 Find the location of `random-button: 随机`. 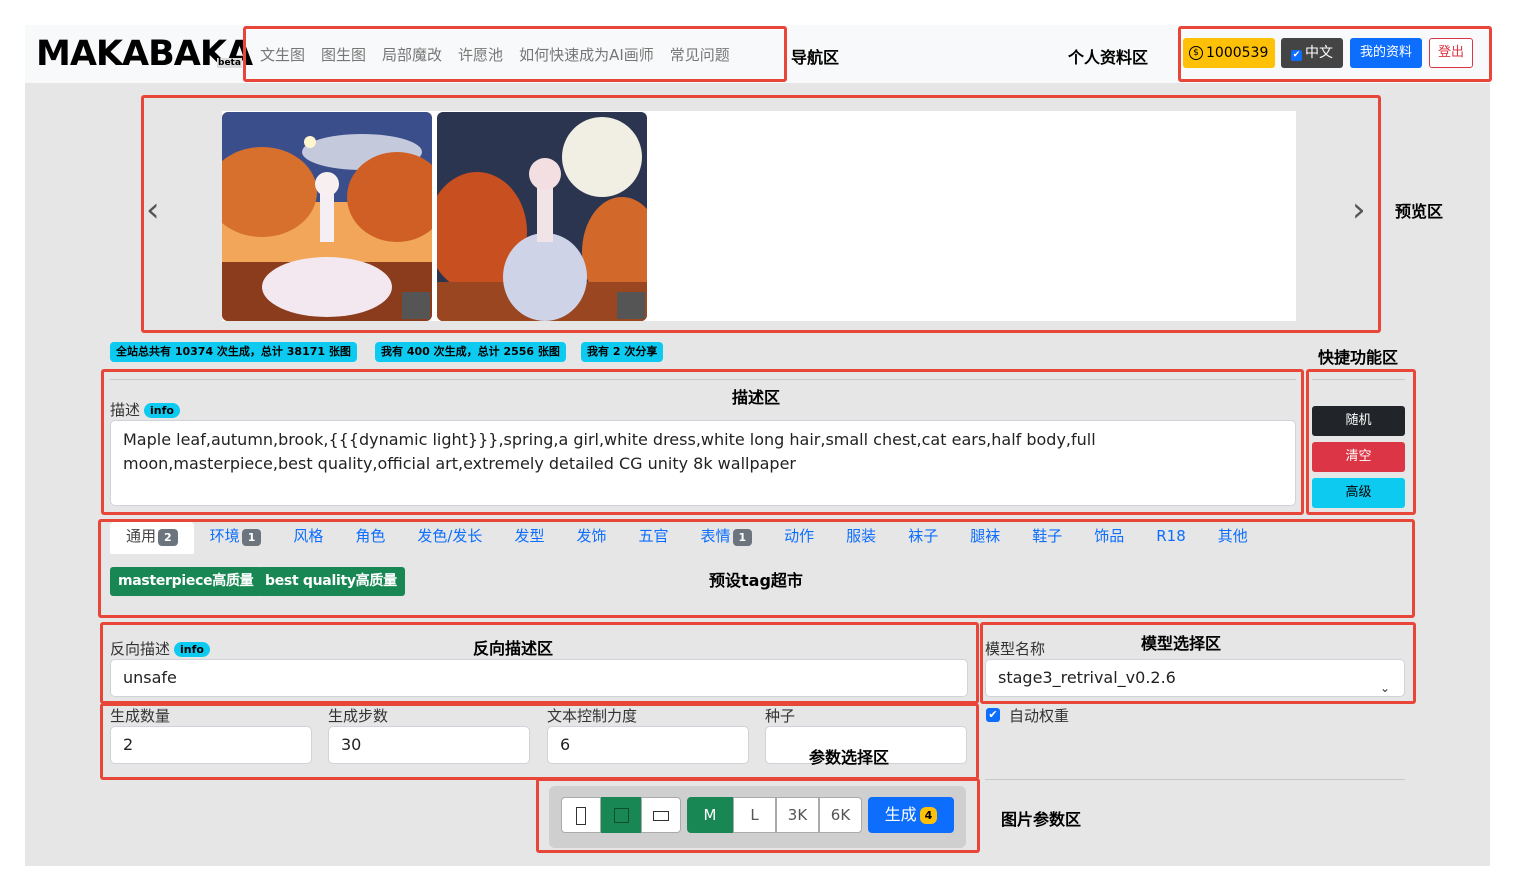

random-button: 随机 is located at coordinates (1358, 421).